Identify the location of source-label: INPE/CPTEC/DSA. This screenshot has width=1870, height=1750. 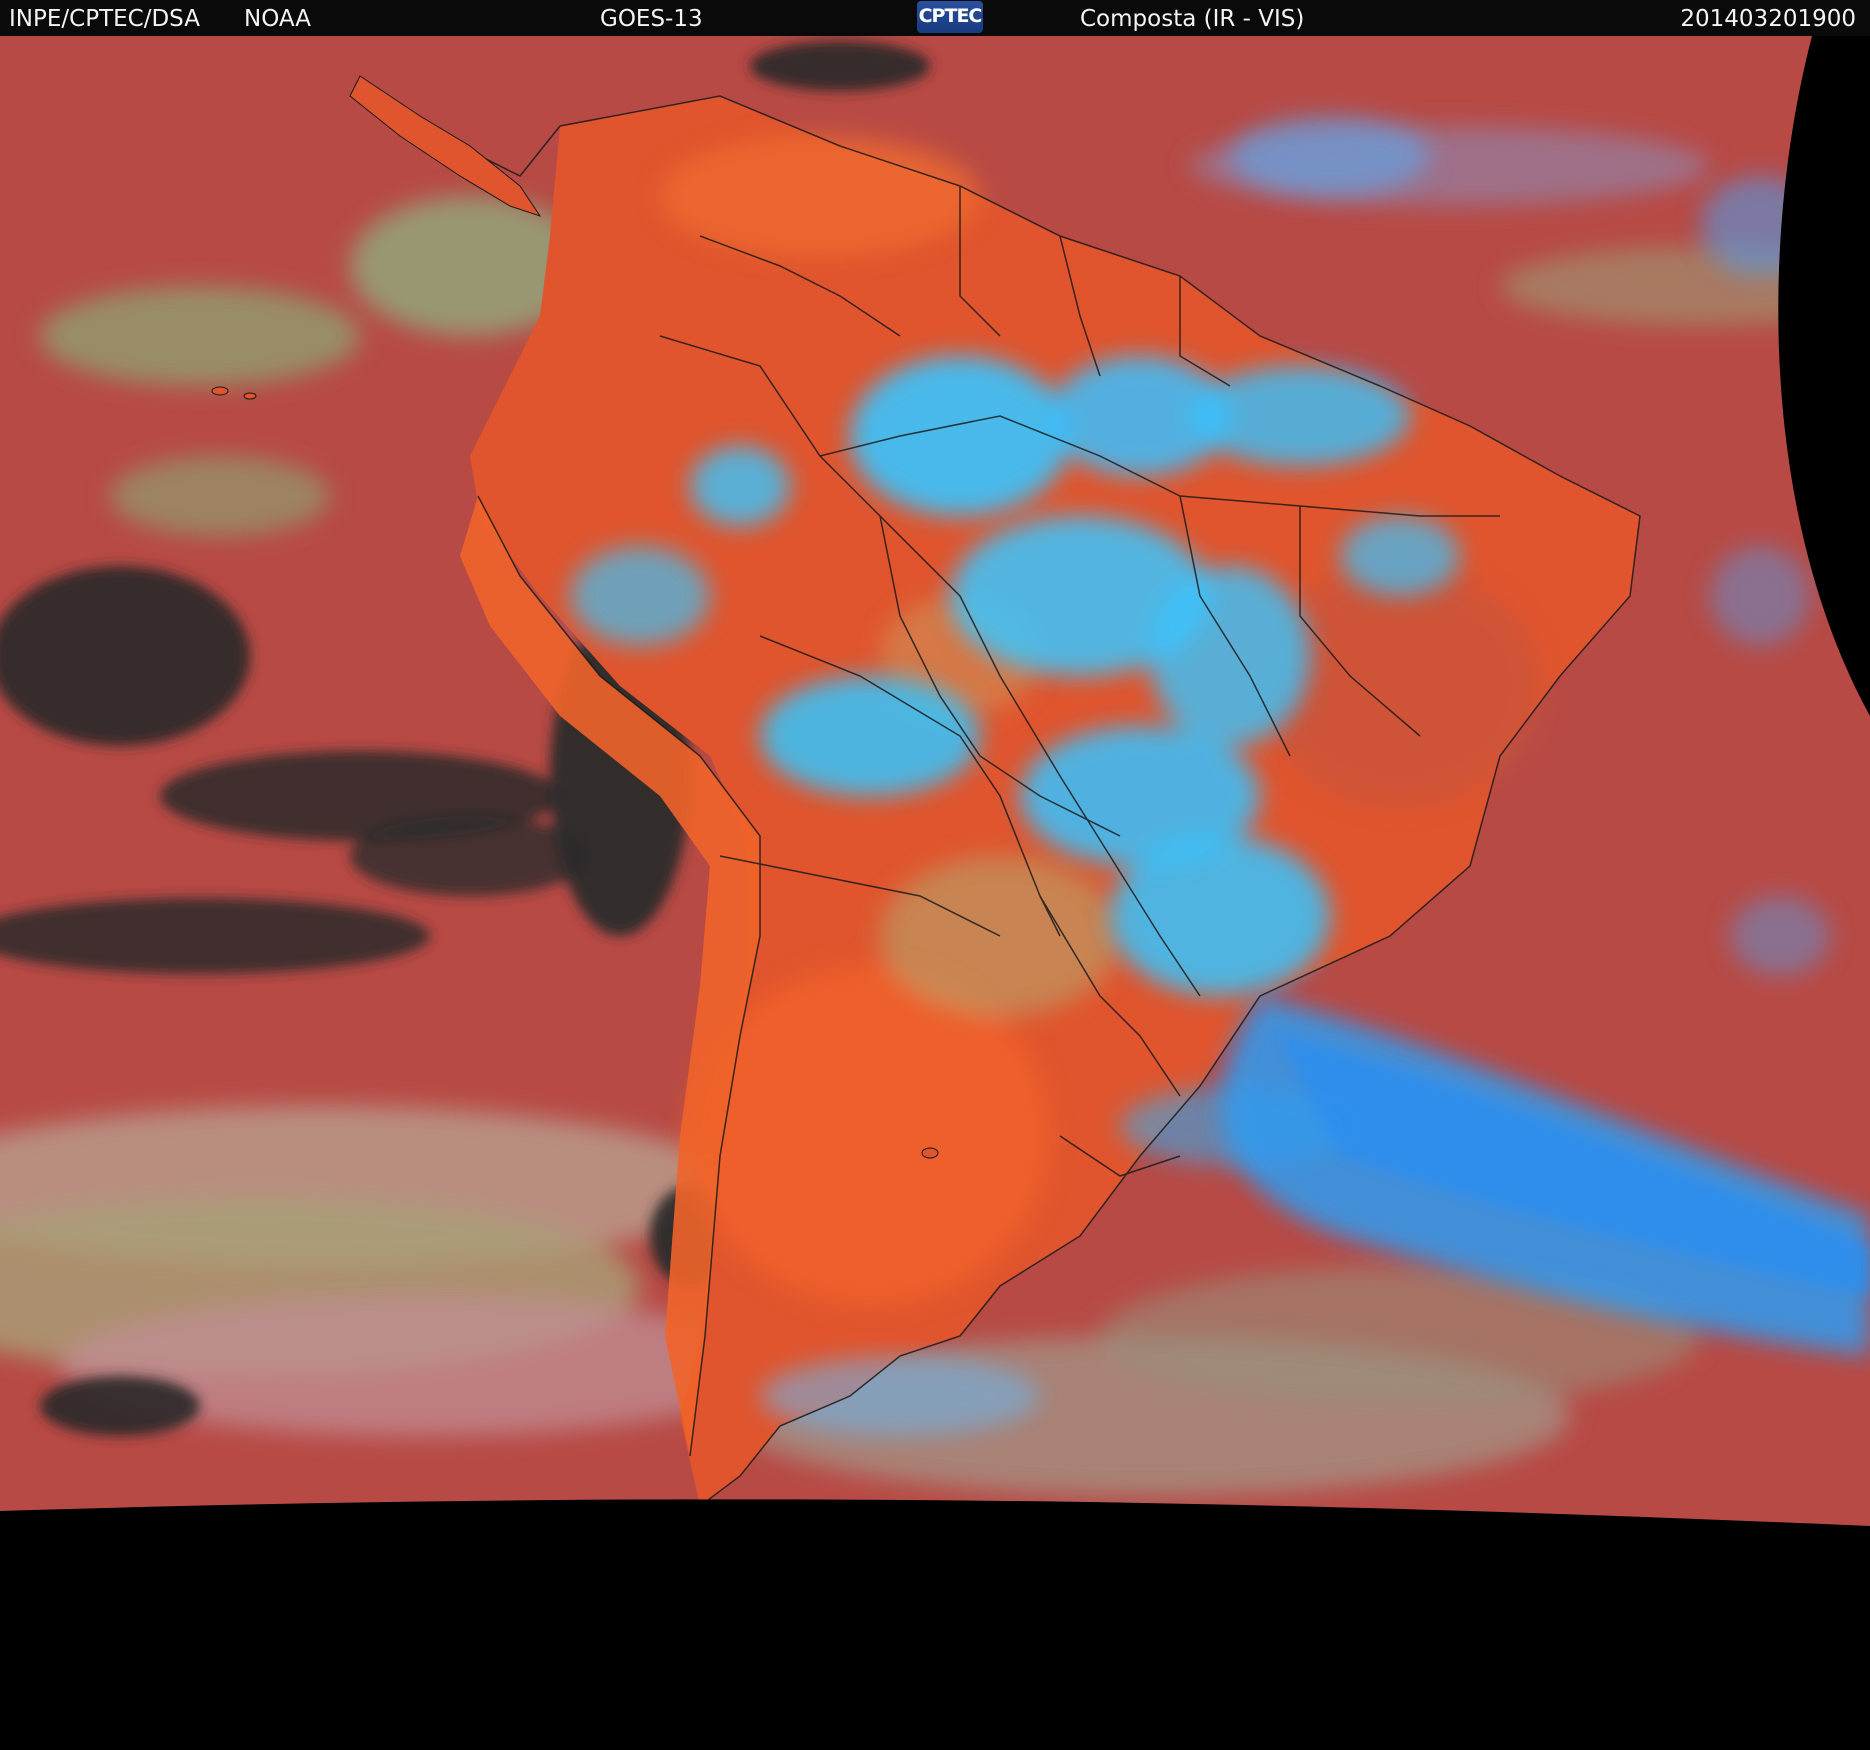
(104, 19).